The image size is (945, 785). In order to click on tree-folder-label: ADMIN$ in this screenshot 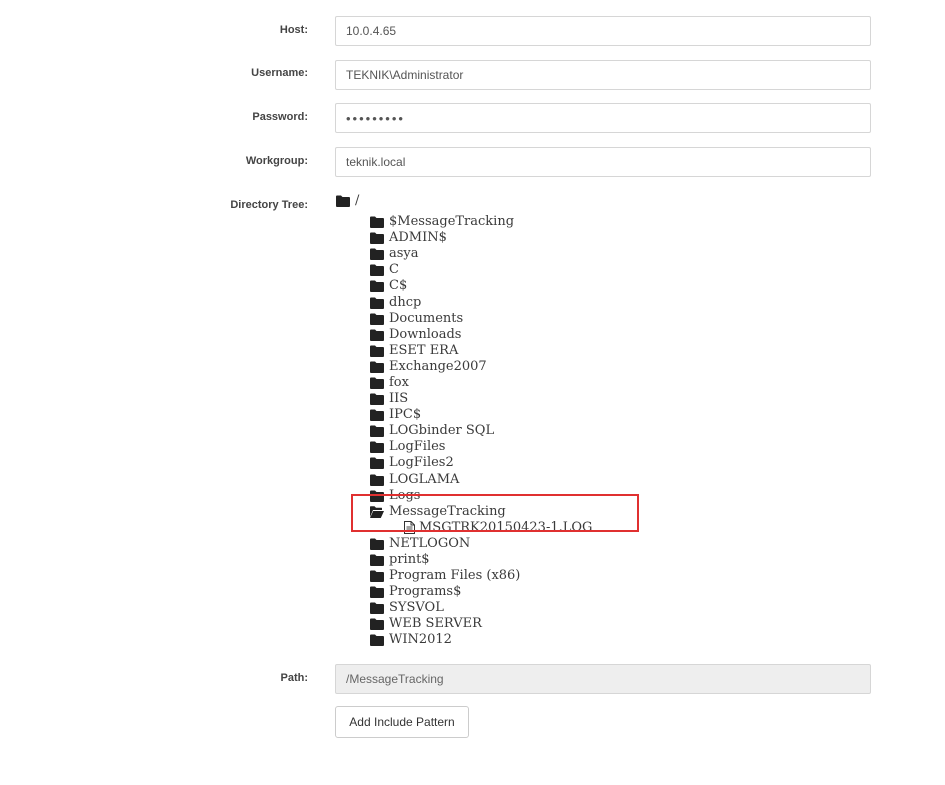, I will do `click(418, 238)`.